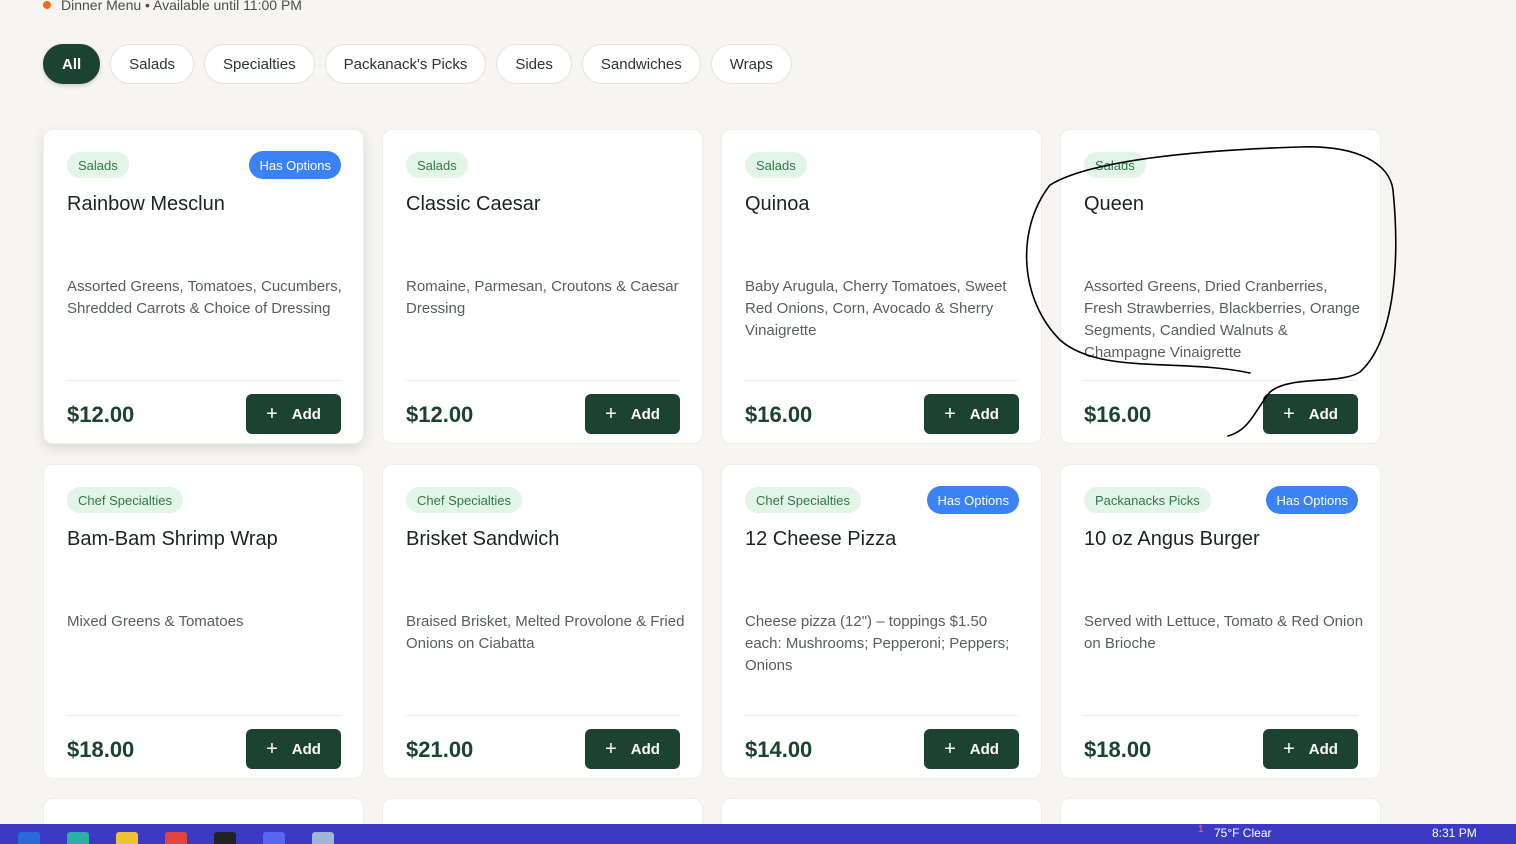 The width and height of the screenshot is (1516, 844). I want to click on windows-taskbar: 1 75°F Clear 8:31 PM, so click(758, 834).